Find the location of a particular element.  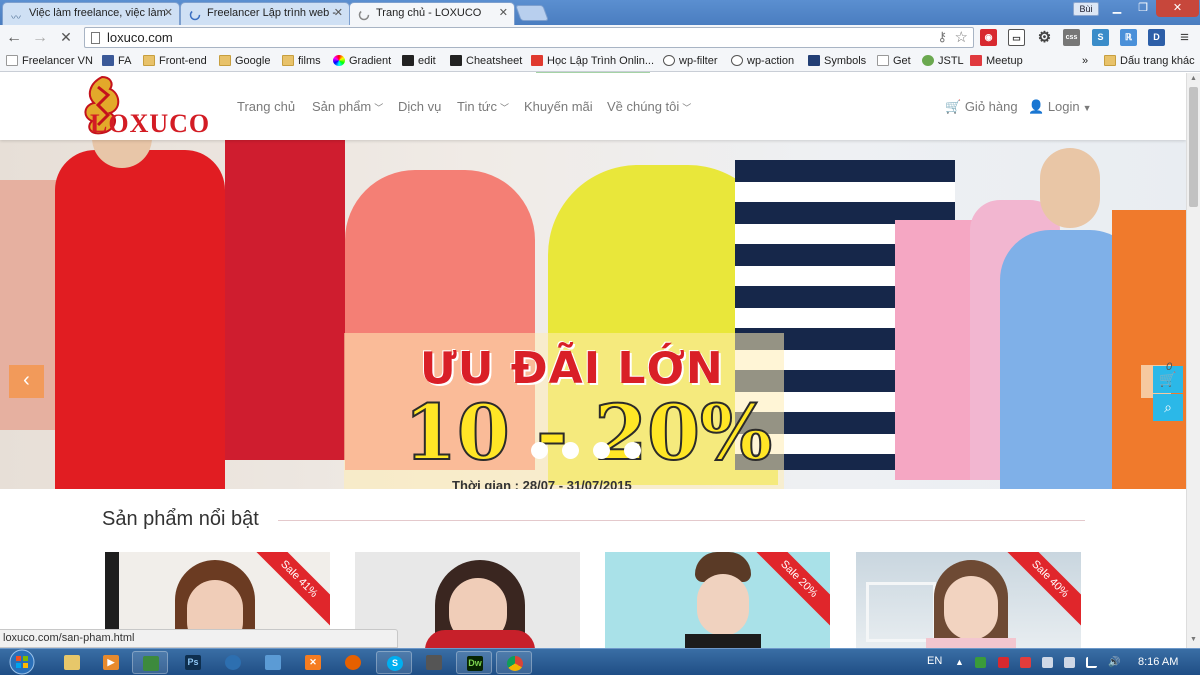

bookmark-front-end: Front-end is located at coordinates (175, 61).